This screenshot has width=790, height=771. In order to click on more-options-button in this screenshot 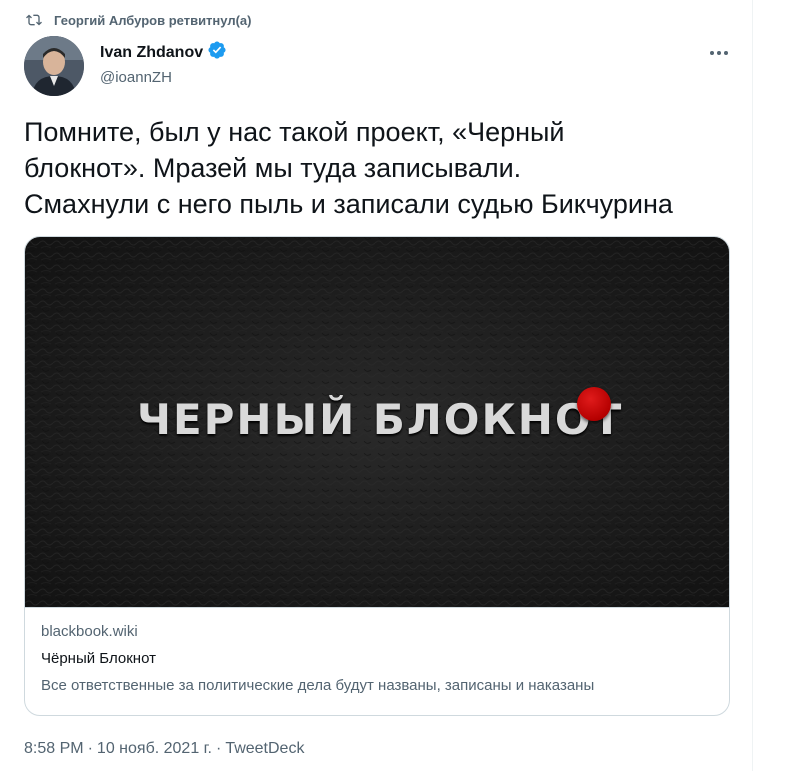, I will do `click(719, 52)`.